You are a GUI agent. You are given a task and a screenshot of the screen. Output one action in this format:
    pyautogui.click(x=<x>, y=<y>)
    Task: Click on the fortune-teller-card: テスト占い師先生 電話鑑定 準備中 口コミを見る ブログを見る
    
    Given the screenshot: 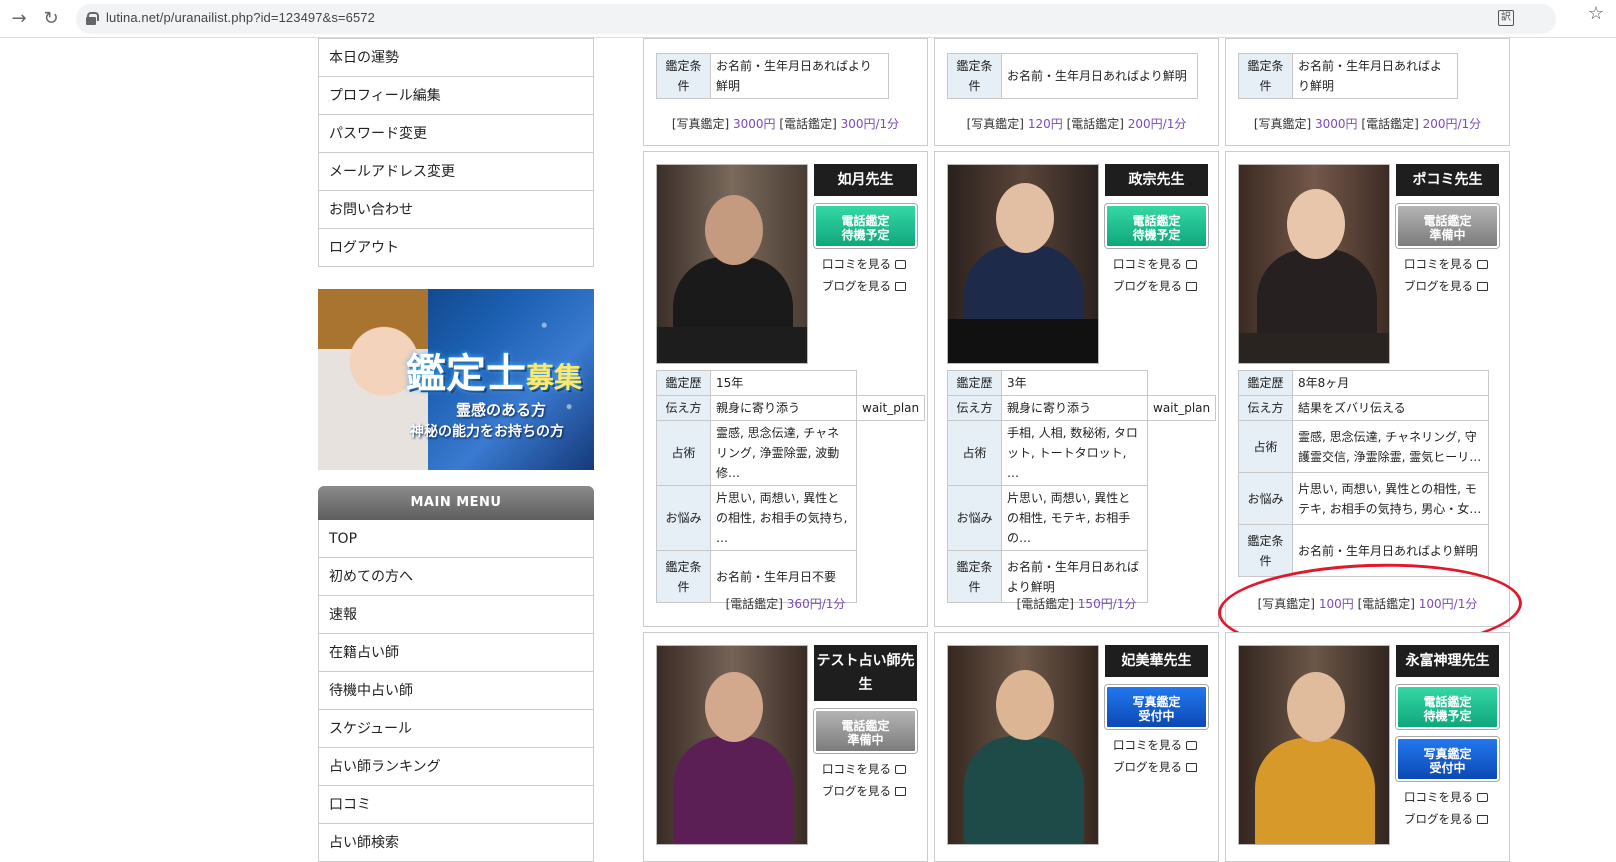 What is the action you would take?
    pyautogui.click(x=785, y=747)
    